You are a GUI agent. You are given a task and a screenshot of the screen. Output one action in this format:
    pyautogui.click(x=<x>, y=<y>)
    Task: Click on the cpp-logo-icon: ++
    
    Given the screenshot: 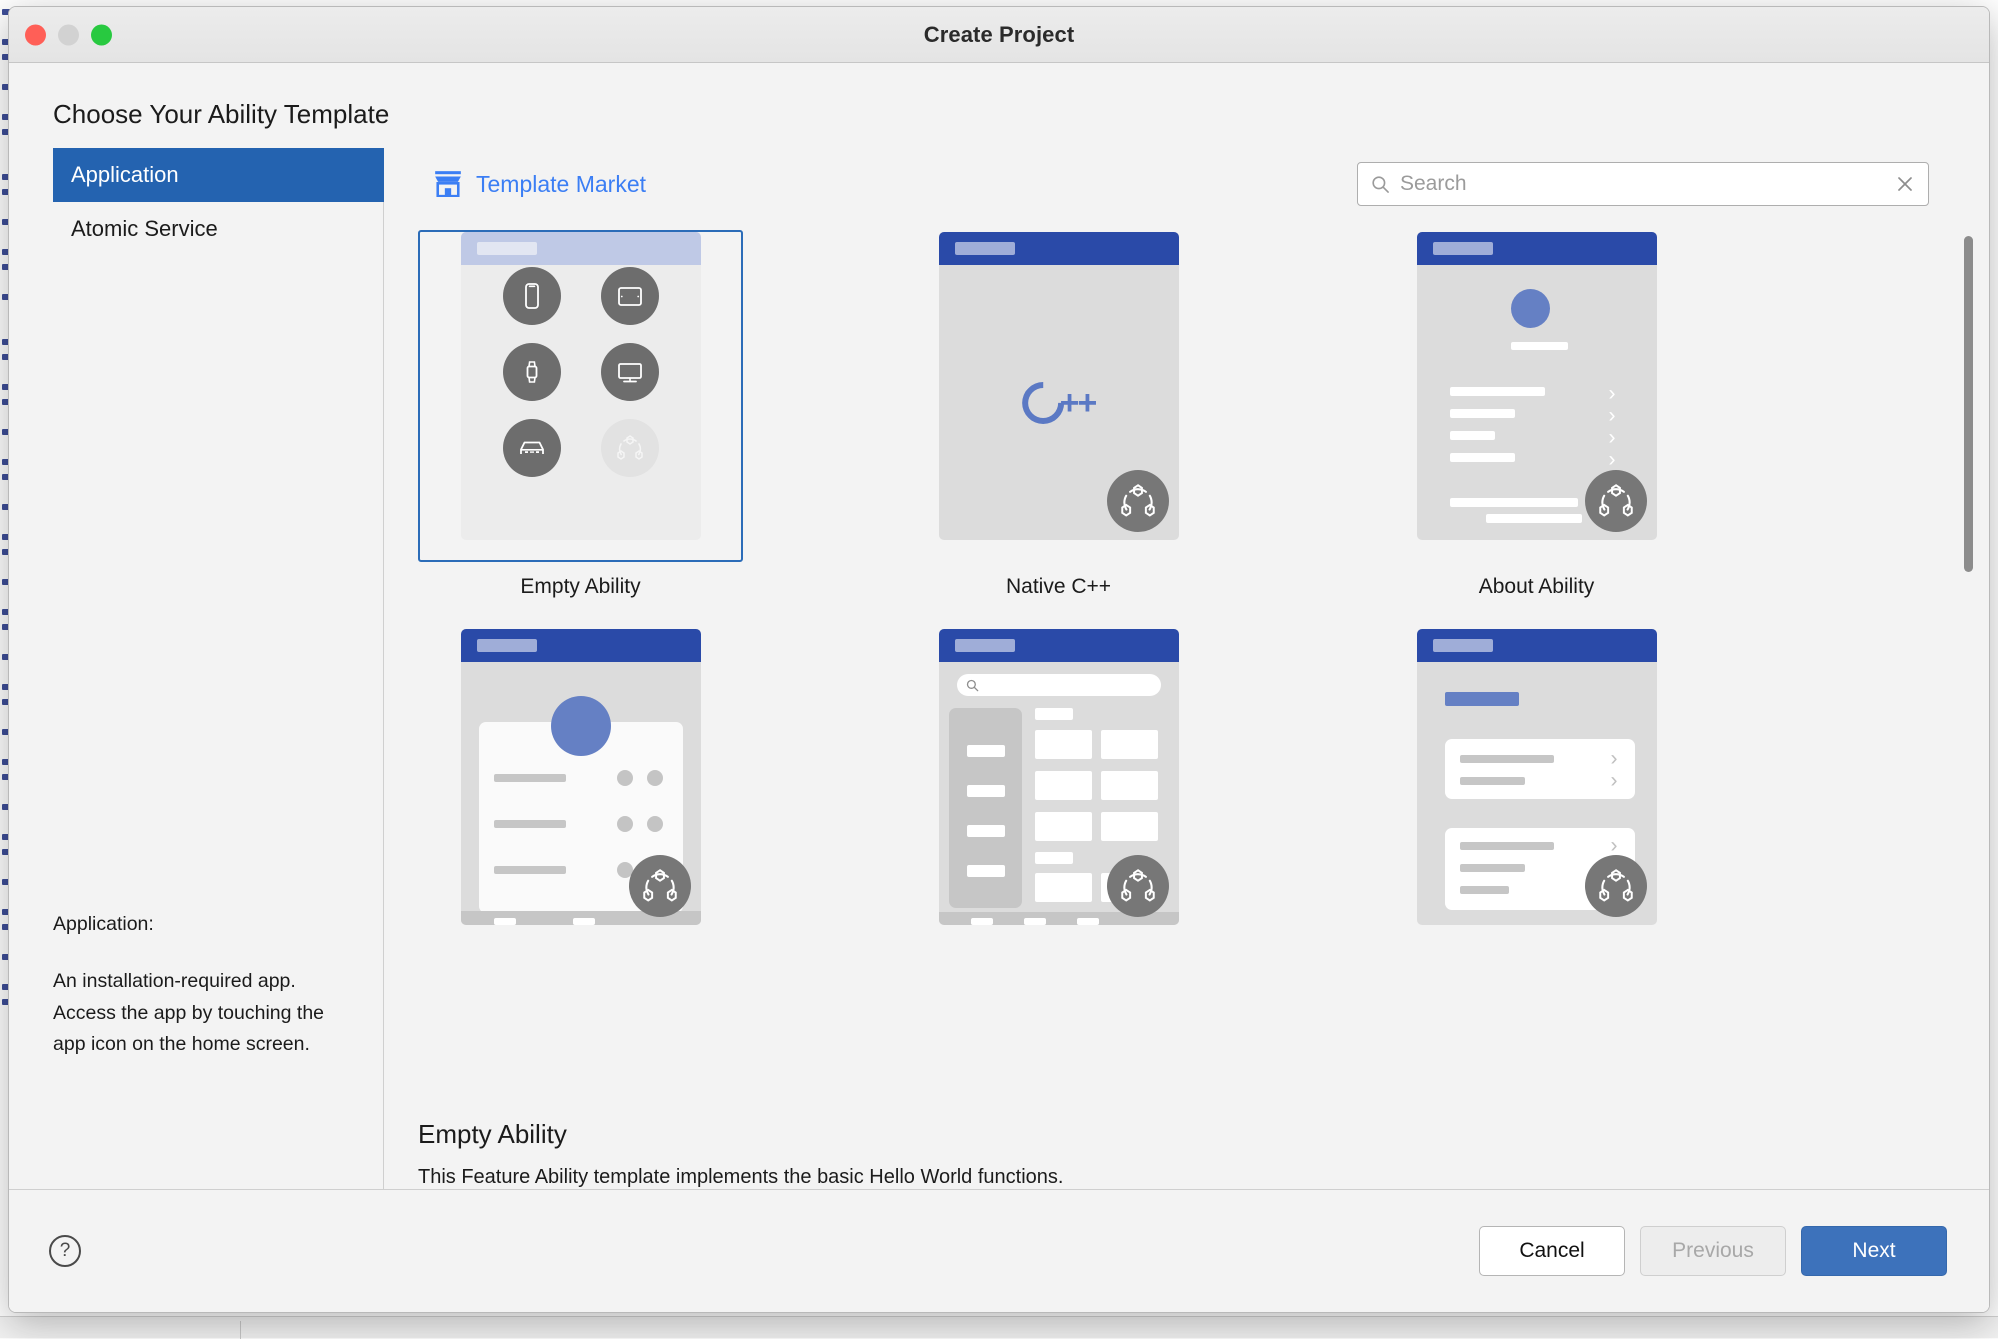 What is the action you would take?
    pyautogui.click(x=1059, y=403)
    